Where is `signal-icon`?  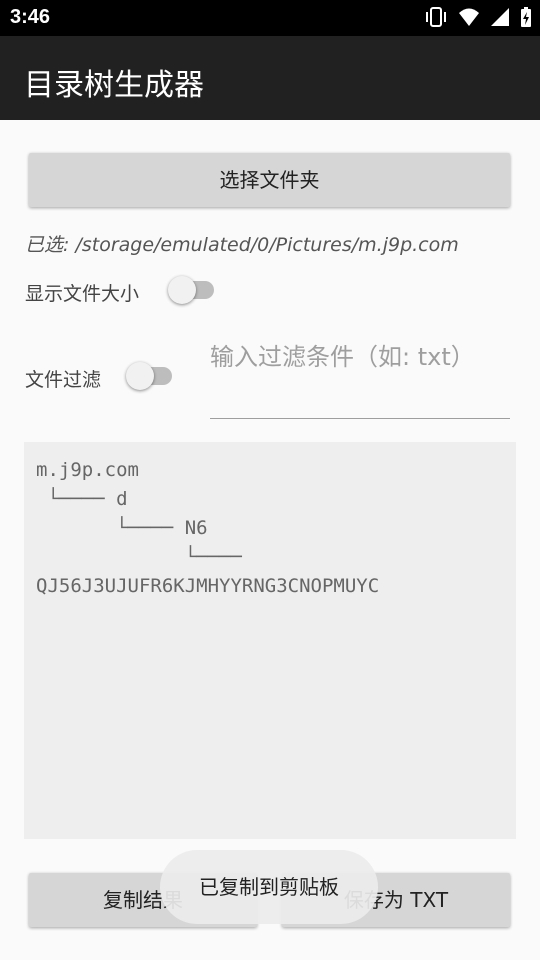 signal-icon is located at coordinates (500, 17).